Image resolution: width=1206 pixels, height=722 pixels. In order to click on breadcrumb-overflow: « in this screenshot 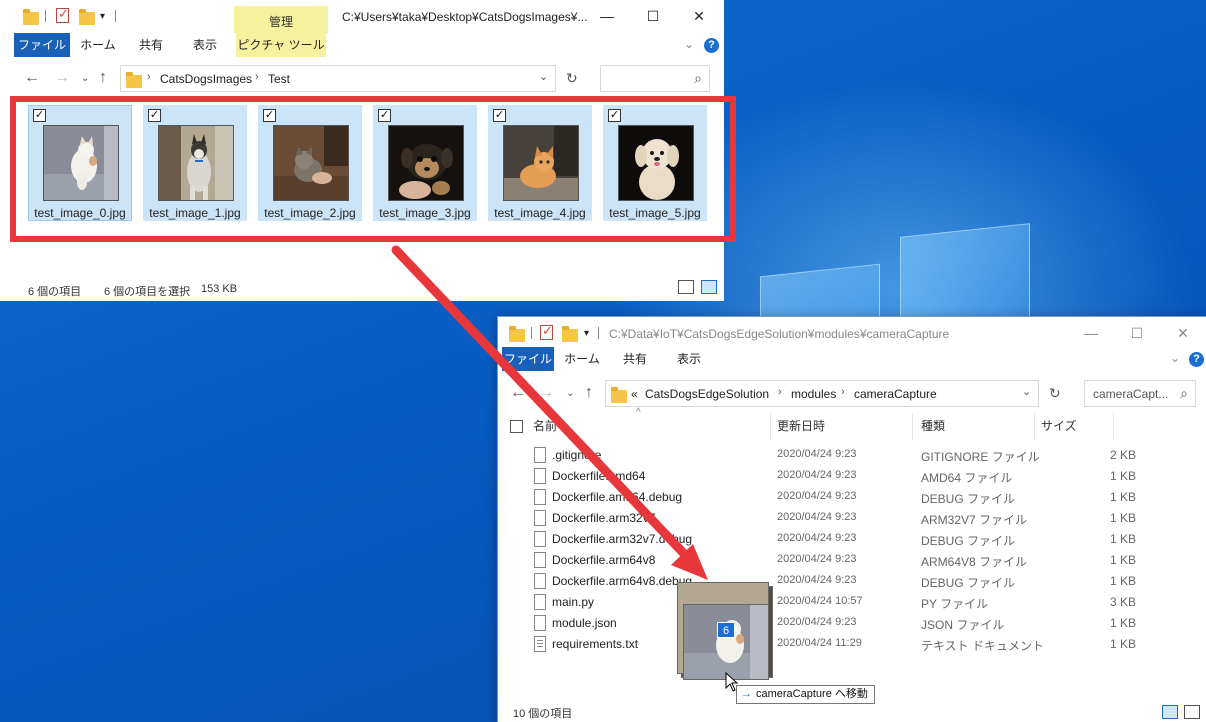, I will do `click(634, 394)`.